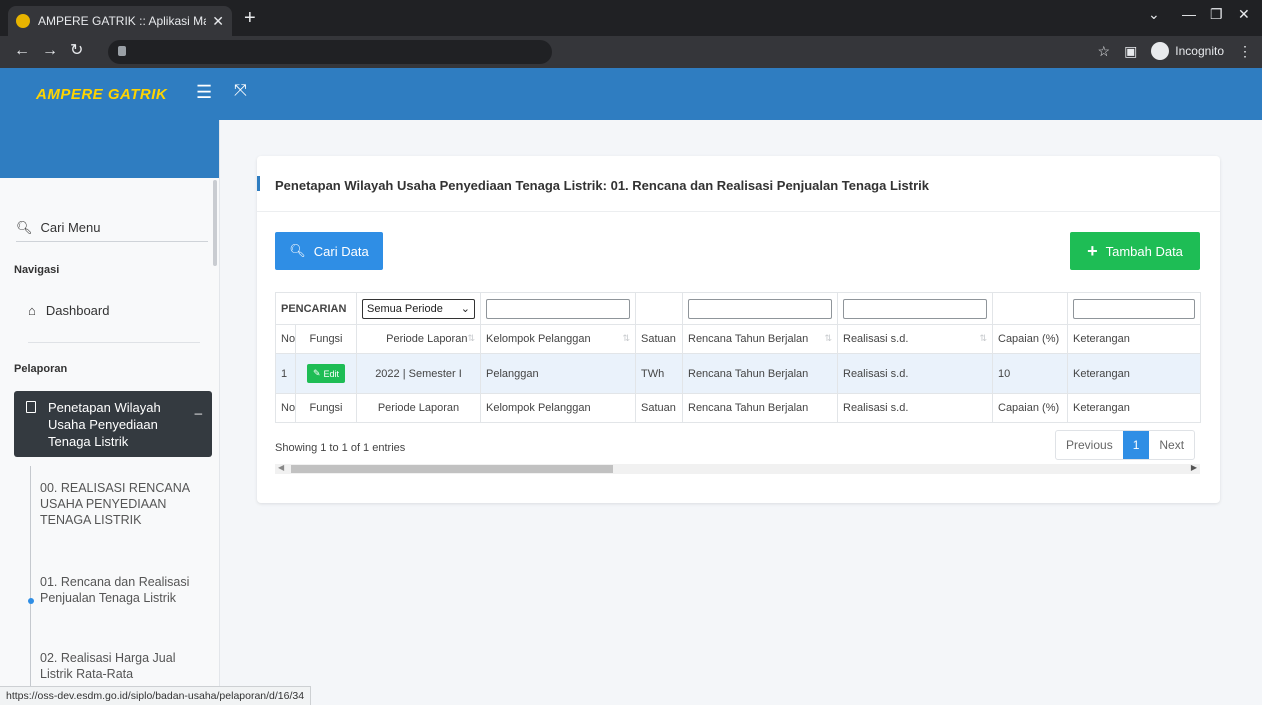 The image size is (1262, 705). Describe the element at coordinates (915, 339) in the screenshot. I see `col-header-realisasi: Realisasi s.d. ⇅` at that location.